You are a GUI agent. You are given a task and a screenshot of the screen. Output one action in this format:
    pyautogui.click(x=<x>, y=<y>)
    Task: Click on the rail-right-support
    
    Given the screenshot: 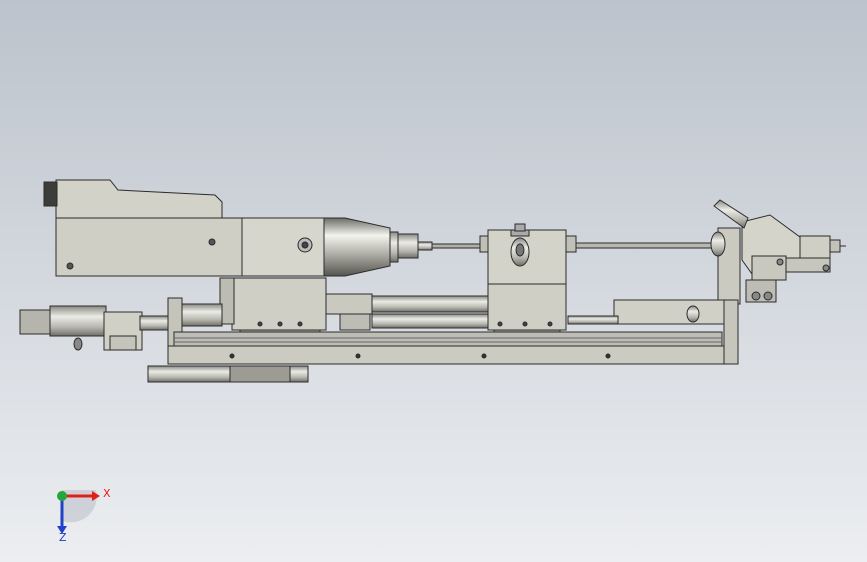 What is the action you would take?
    pyautogui.click(x=731, y=332)
    